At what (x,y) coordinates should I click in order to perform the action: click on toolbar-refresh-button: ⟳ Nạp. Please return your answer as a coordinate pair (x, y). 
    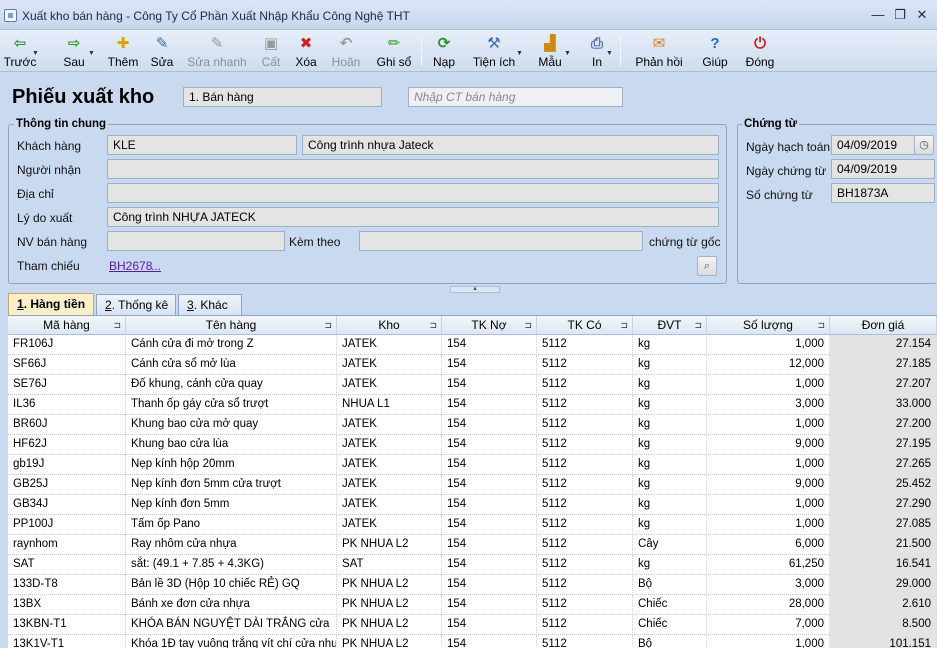
    Looking at the image, I should click on (444, 51).